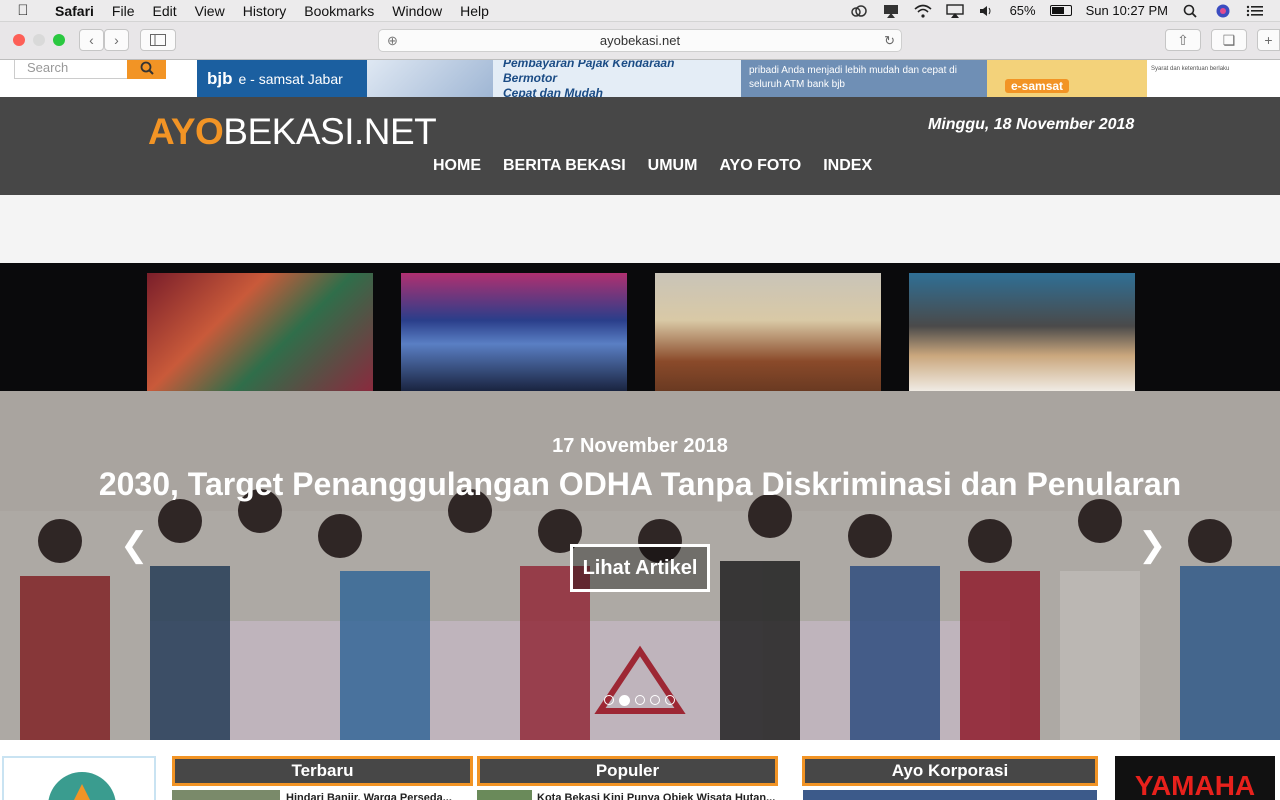 This screenshot has width=1280, height=800. I want to click on banner-brand: bjb, so click(220, 78).